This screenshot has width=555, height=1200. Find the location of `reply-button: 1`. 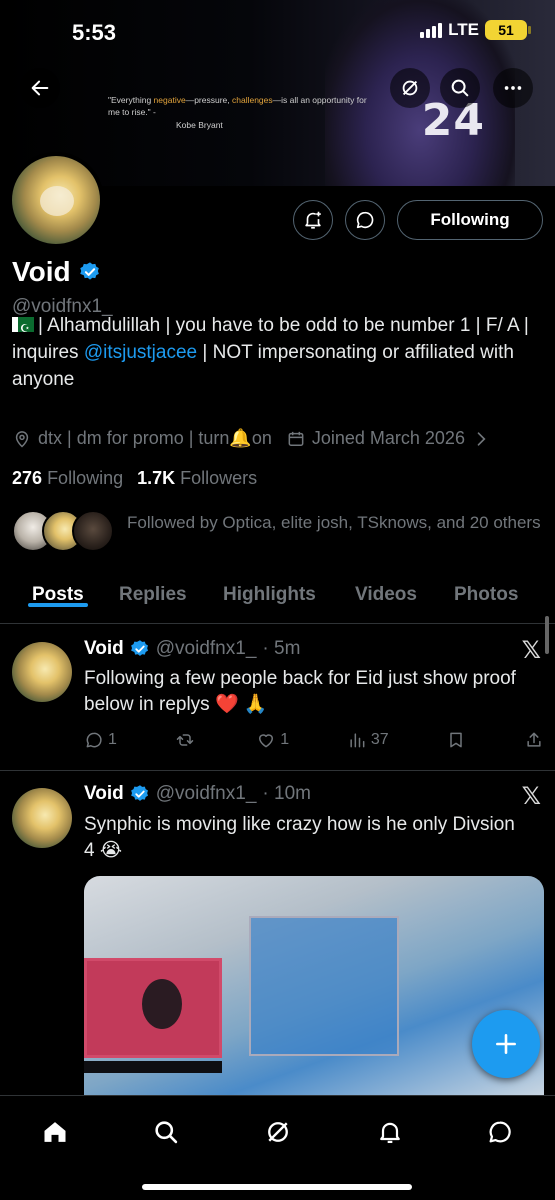

reply-button: 1 is located at coordinates (100, 740).